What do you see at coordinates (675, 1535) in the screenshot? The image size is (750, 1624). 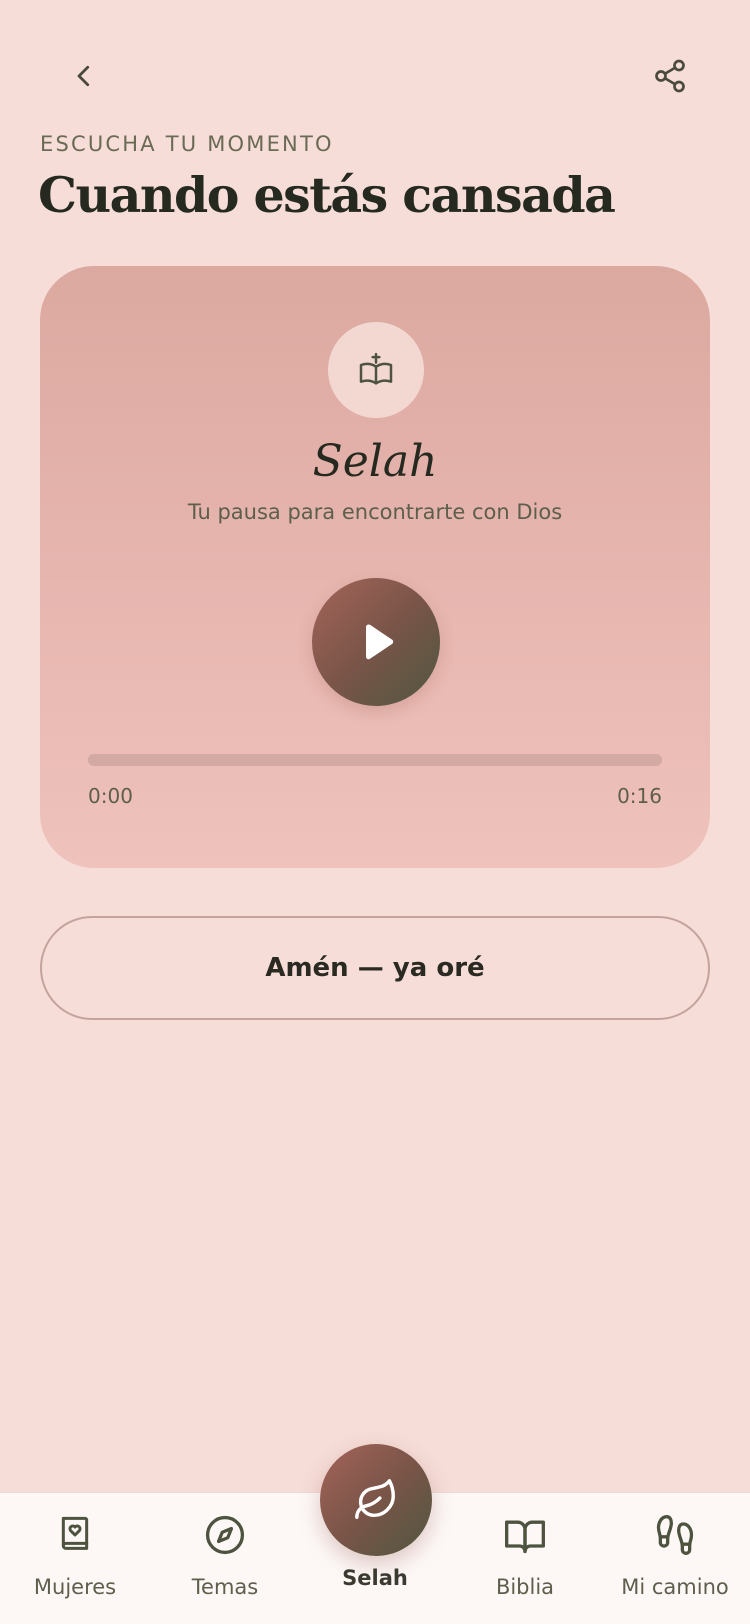 I see `footprints-icon` at bounding box center [675, 1535].